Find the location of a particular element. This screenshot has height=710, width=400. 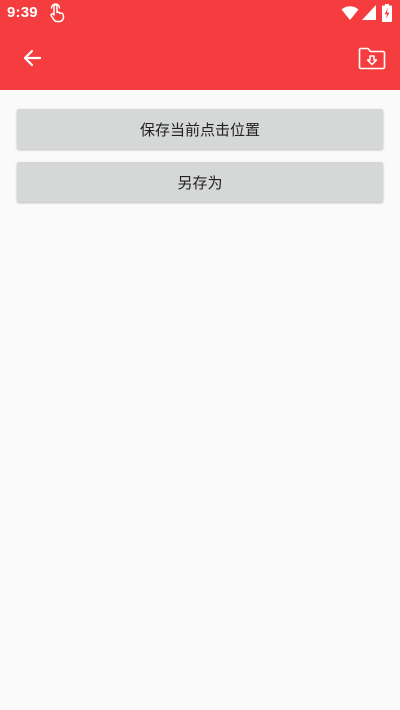

status-bar: 9:39 is located at coordinates (200, 13).